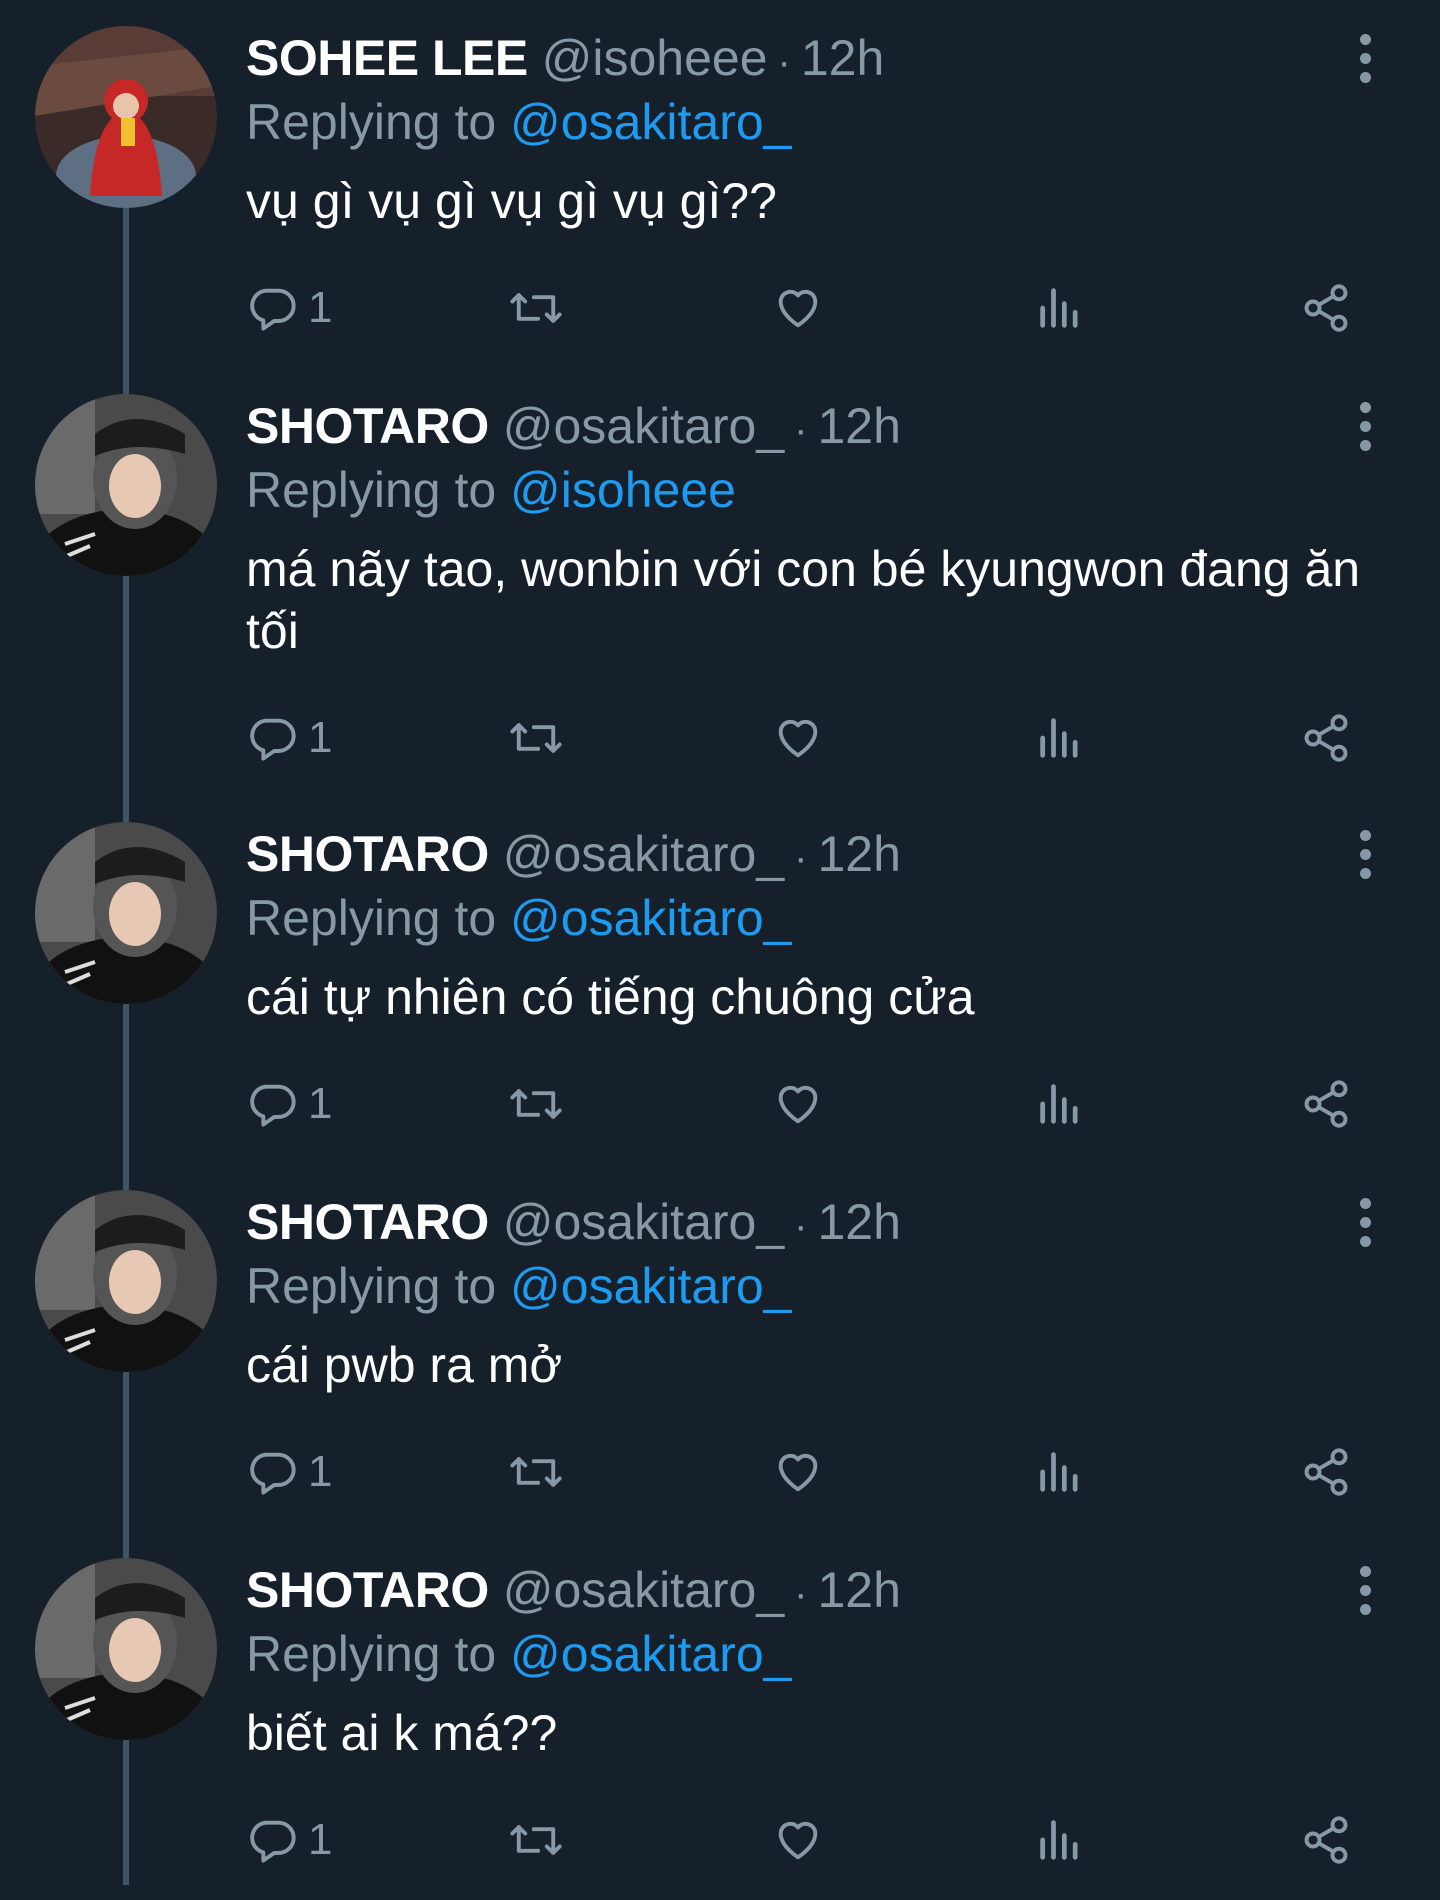  Describe the element at coordinates (623, 490) in the screenshot. I see `mention-link: @isoheee` at that location.